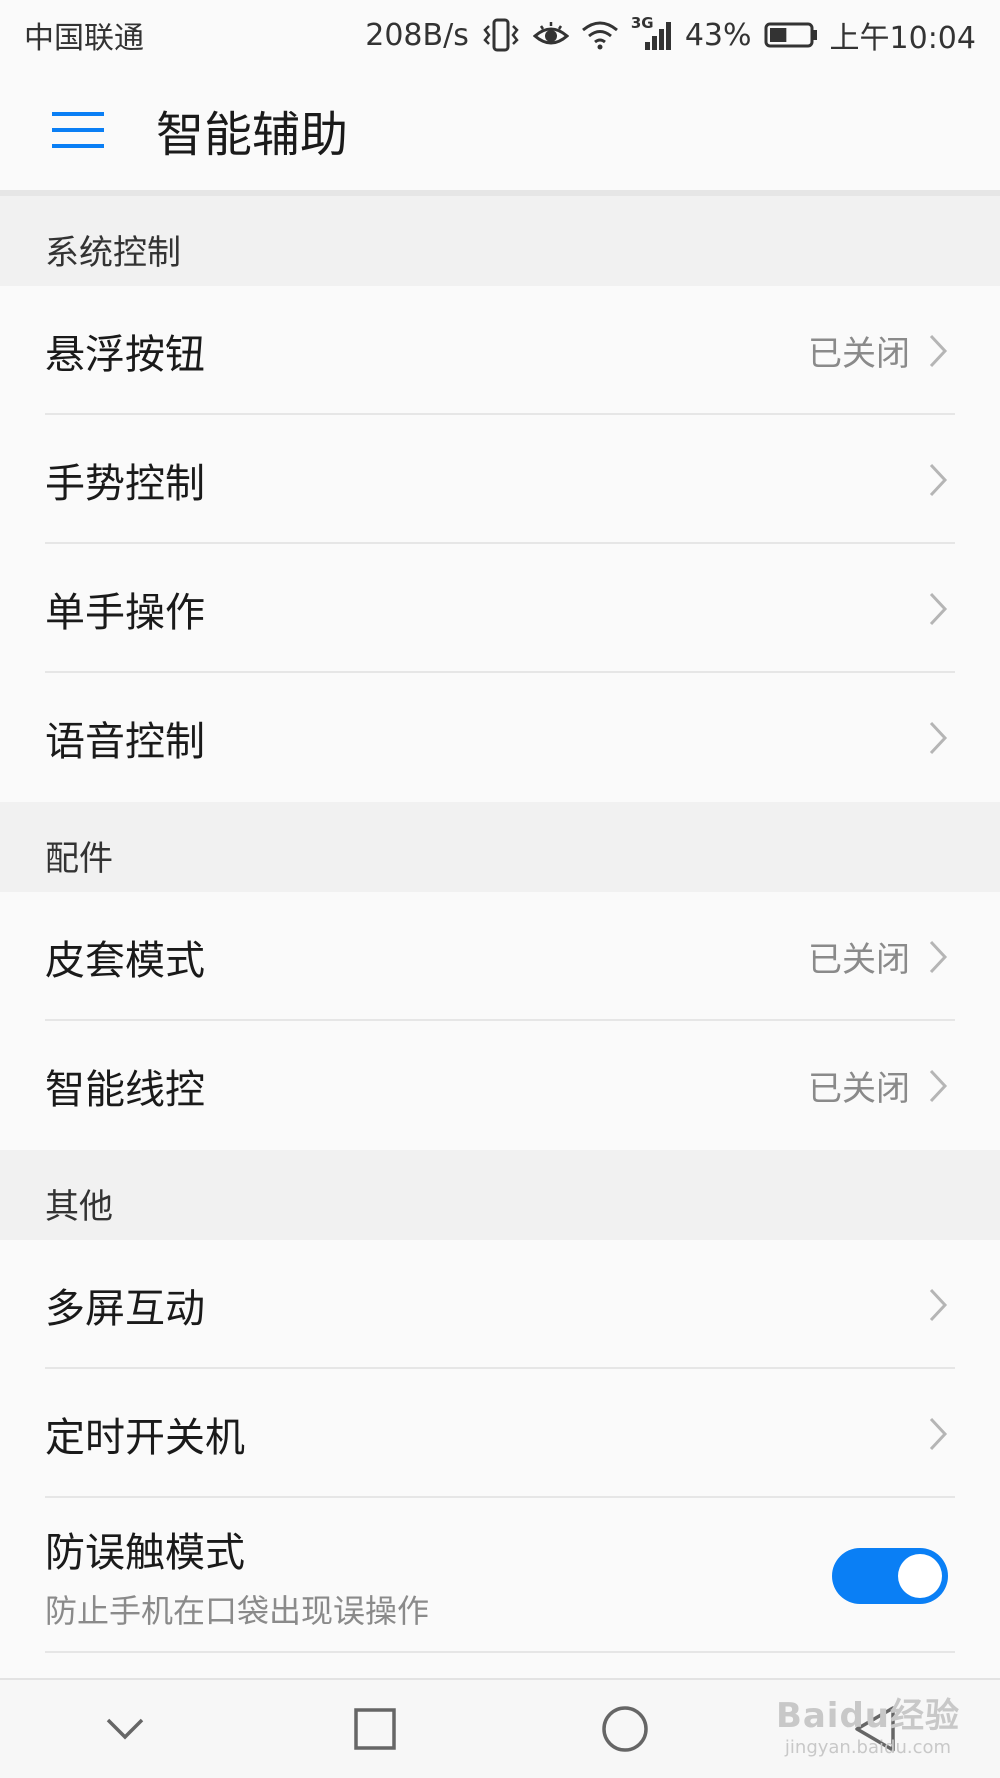 The height and width of the screenshot is (1778, 1000). Describe the element at coordinates (867, 1716) in the screenshot. I see `watermark-logo: Baidu经验` at that location.